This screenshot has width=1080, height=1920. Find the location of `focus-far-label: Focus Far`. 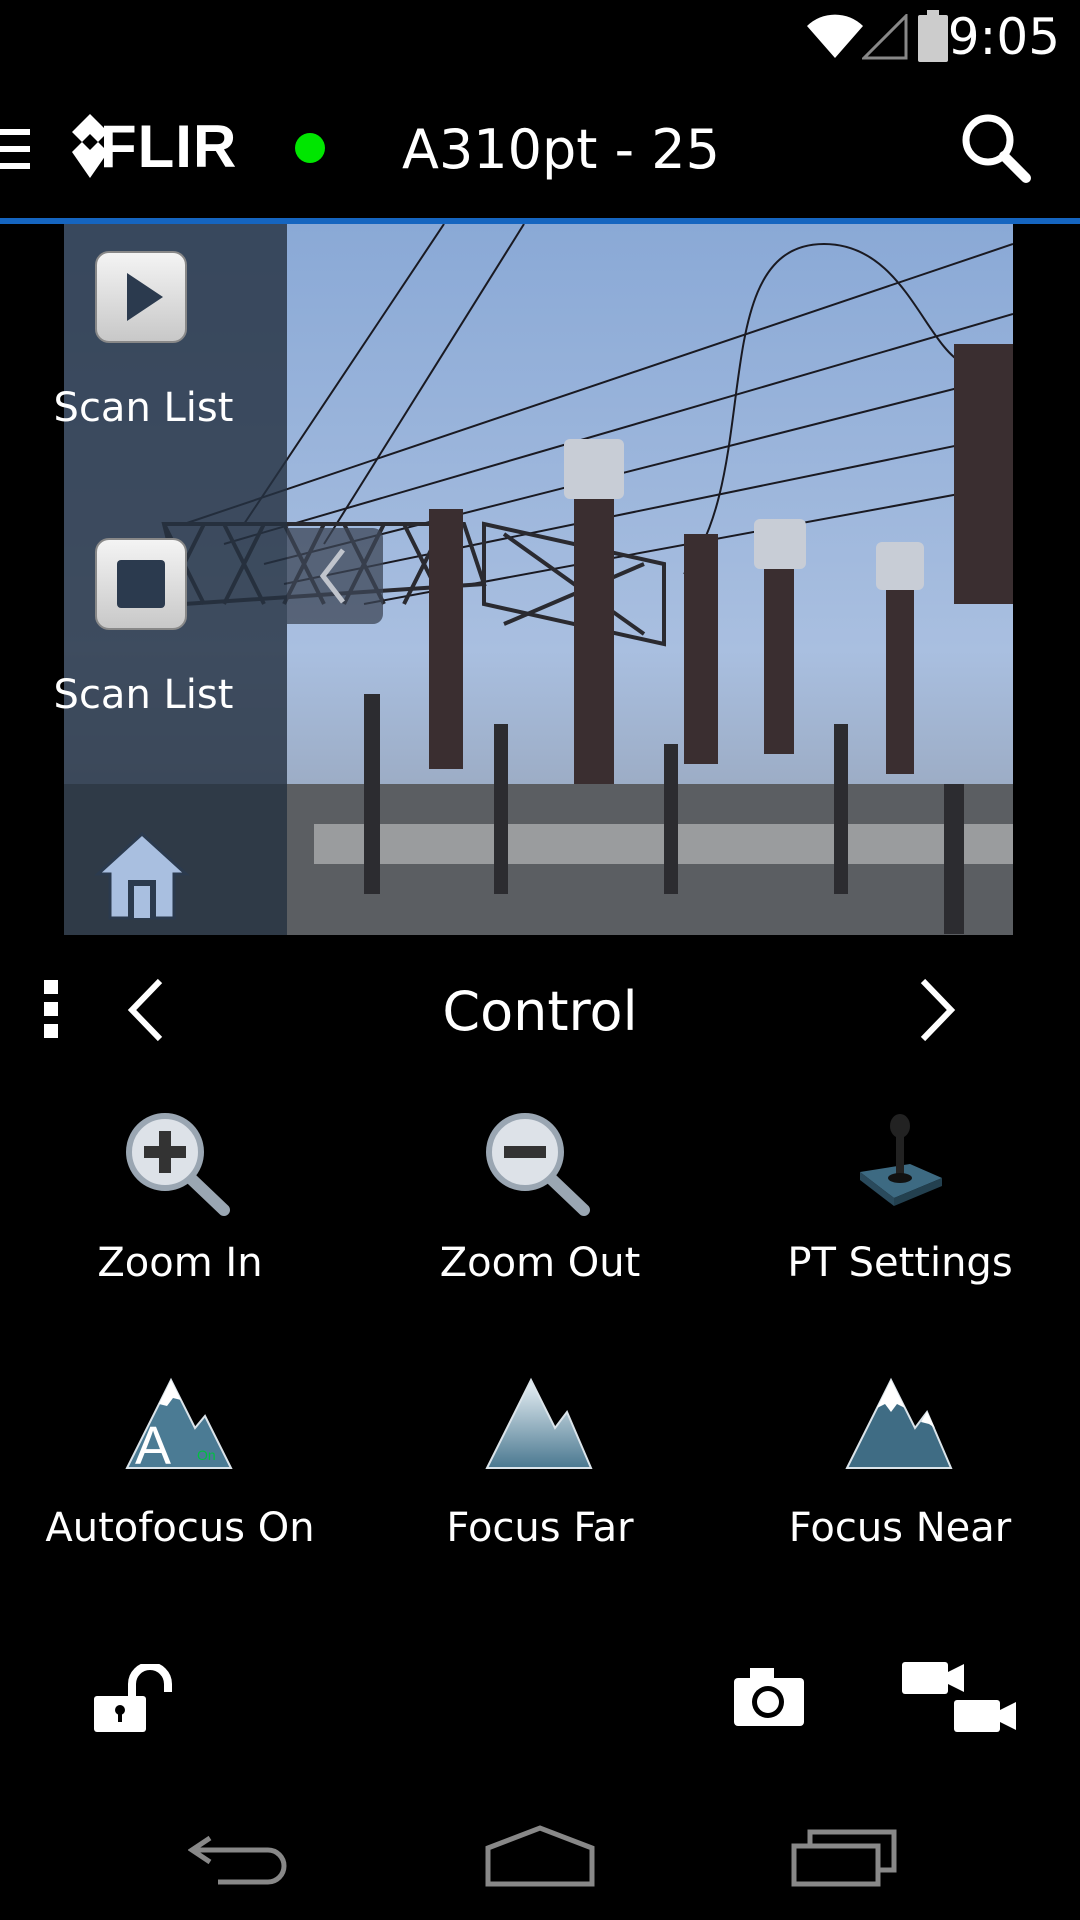

focus-far-label: Focus Far is located at coordinates (540, 1528).